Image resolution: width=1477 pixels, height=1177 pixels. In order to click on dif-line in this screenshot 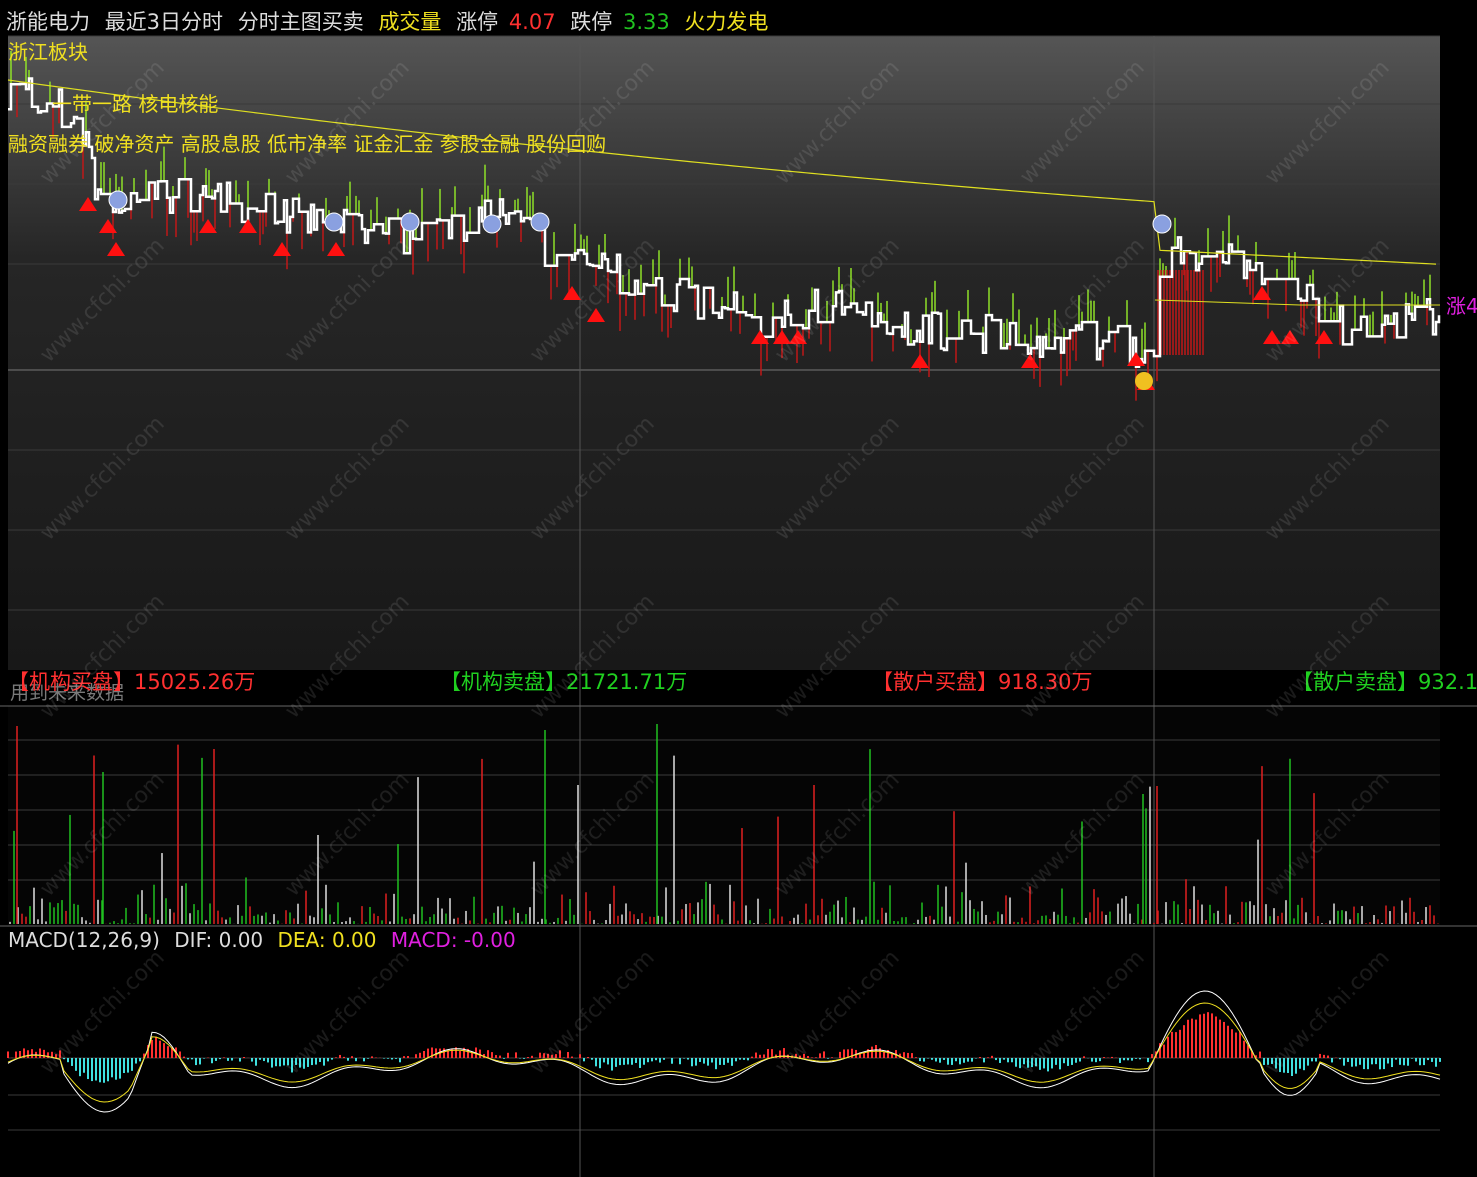, I will do `click(724, 1051)`.